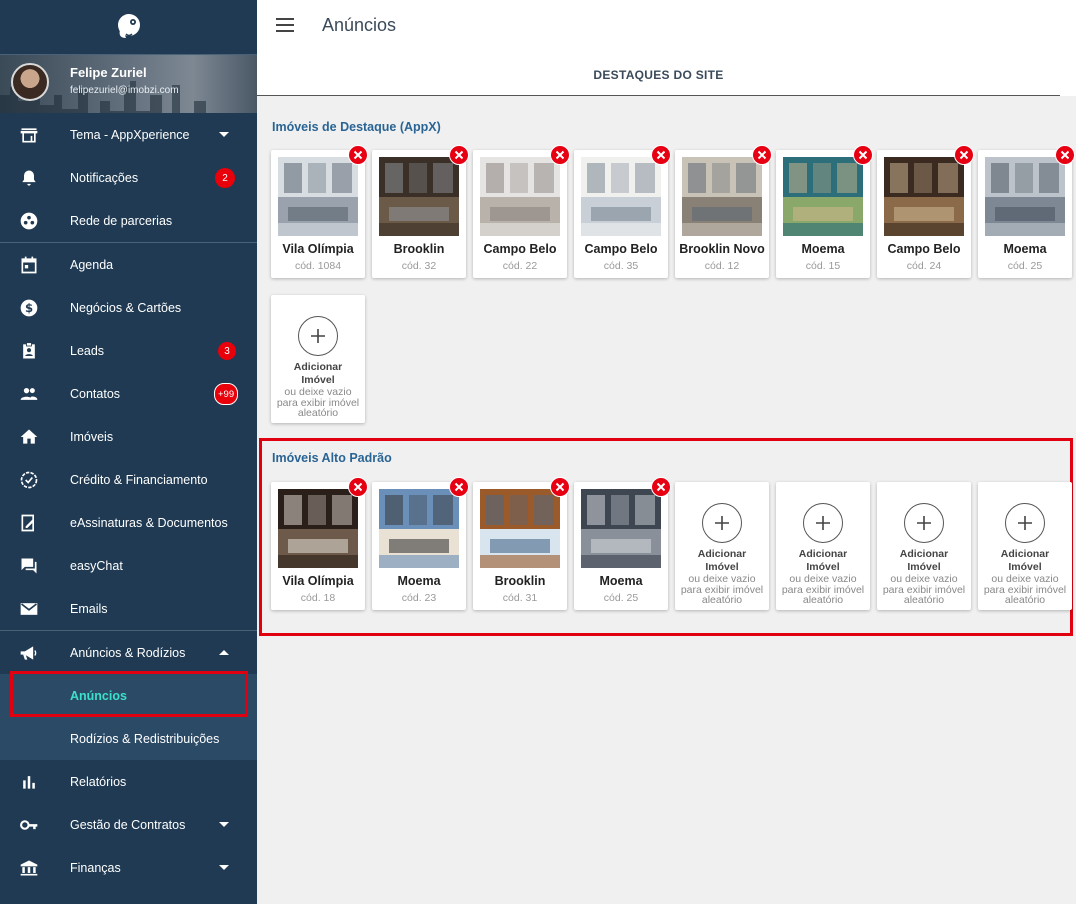  I want to click on store-icon, so click(29, 135).